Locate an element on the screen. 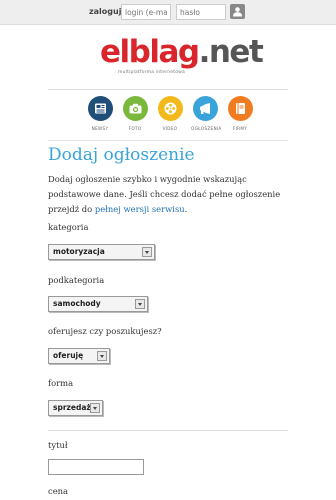  kategoria-select: motoryzacja is located at coordinates (101, 252).